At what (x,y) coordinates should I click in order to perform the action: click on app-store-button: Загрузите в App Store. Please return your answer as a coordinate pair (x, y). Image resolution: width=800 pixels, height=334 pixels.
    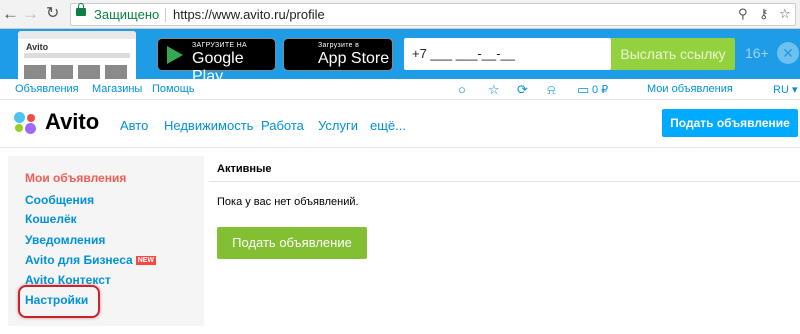
    Looking at the image, I should click on (338, 54).